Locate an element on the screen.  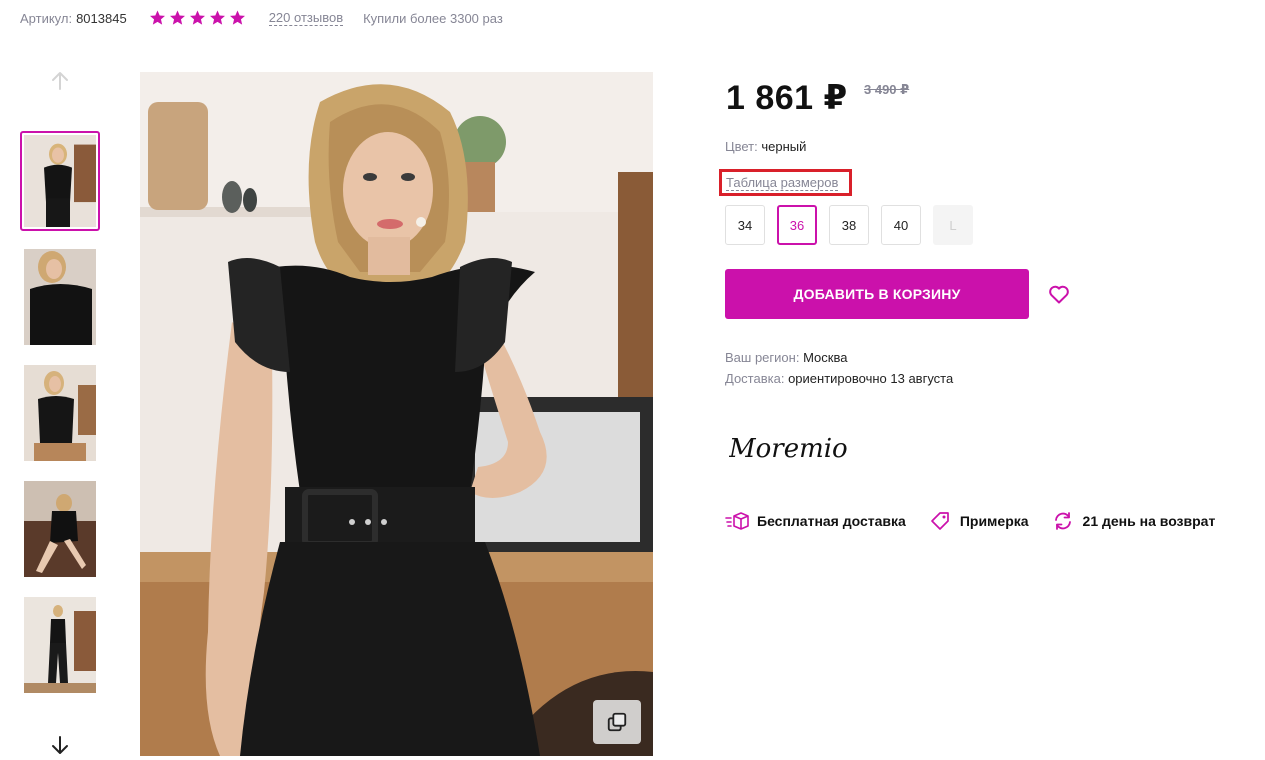
refresh-icon is located at coordinates (1062, 521).